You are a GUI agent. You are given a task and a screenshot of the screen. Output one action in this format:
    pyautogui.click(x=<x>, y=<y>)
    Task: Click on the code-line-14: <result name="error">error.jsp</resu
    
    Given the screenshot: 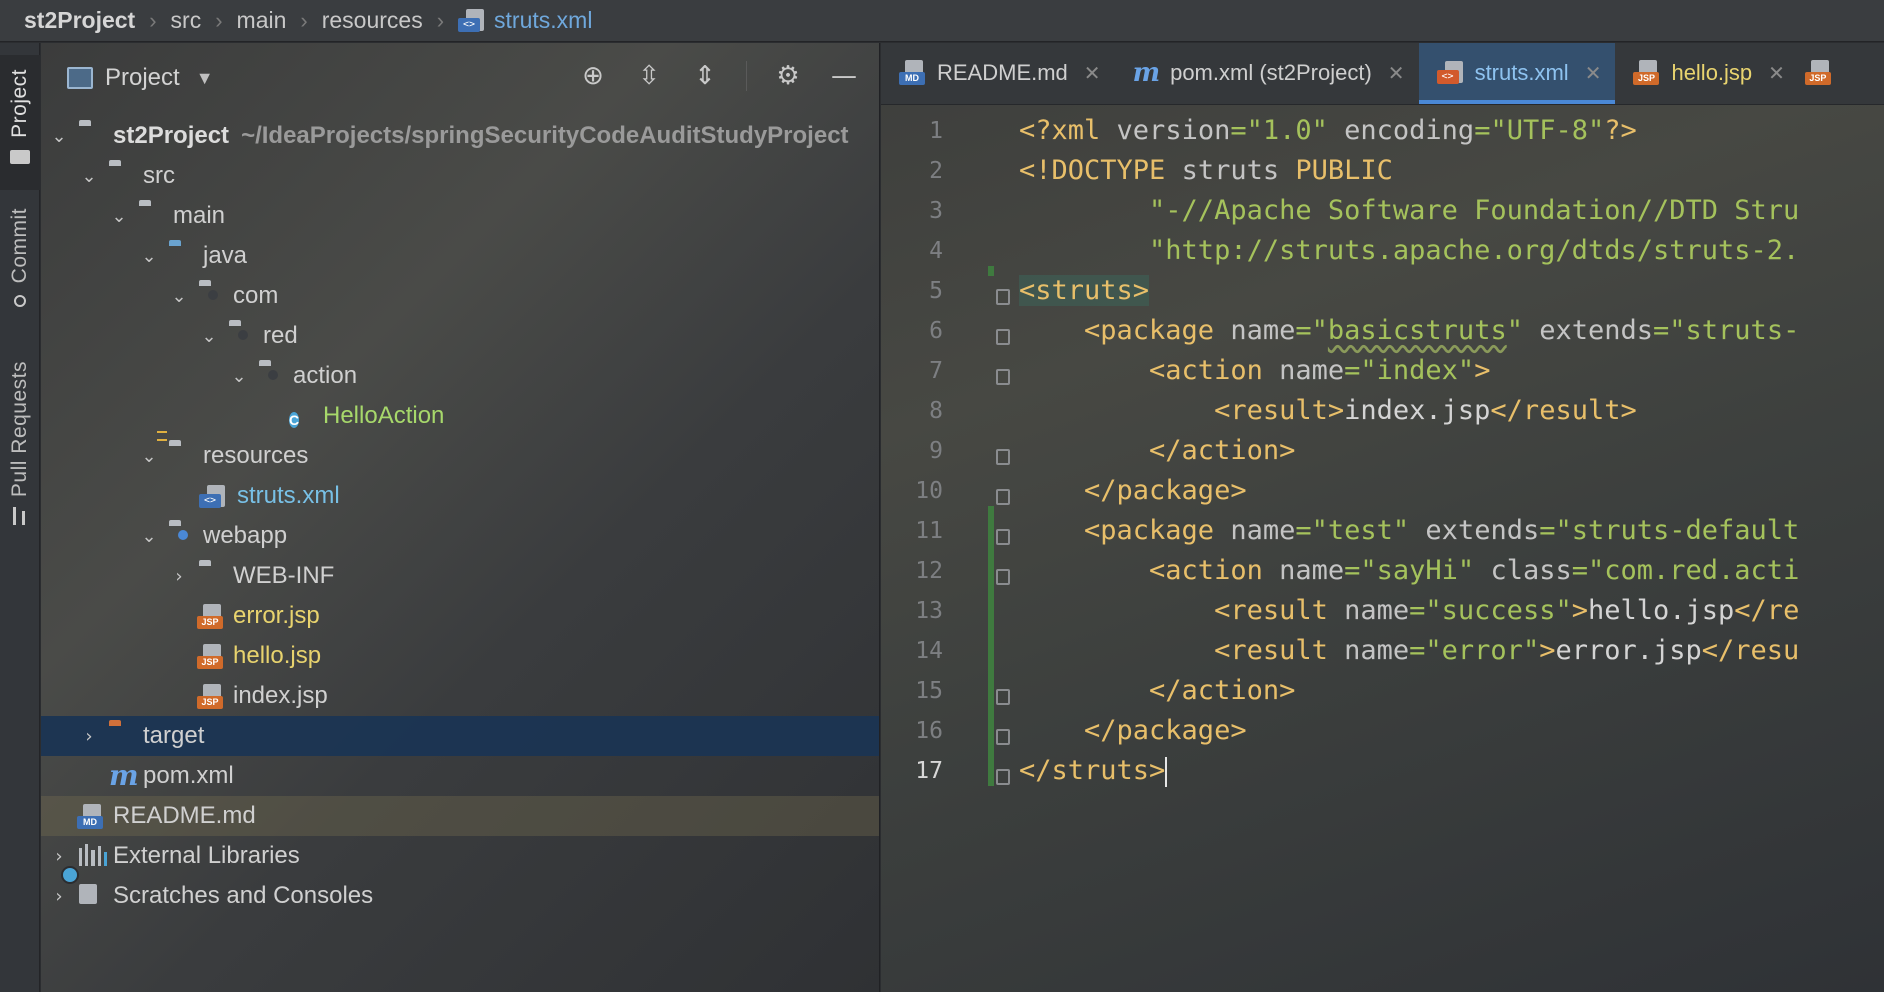 What is the action you would take?
    pyautogui.click(x=1409, y=650)
    